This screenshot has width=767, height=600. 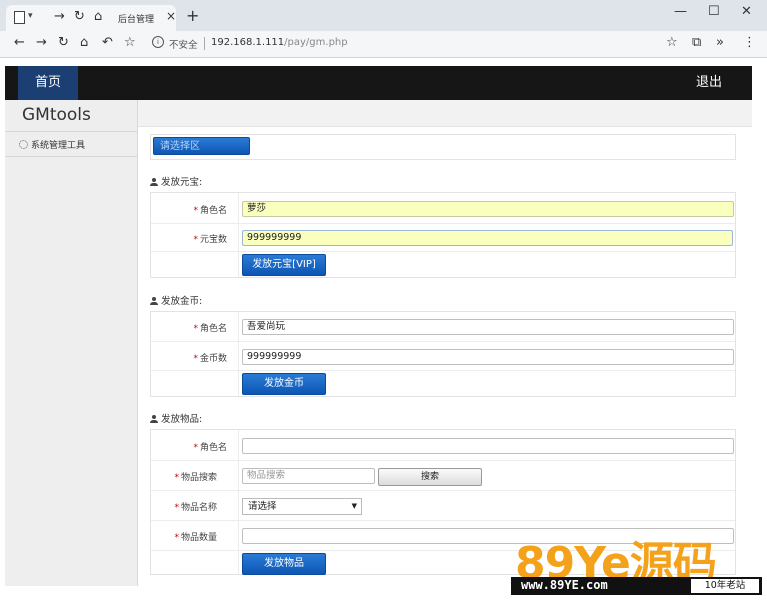 What do you see at coordinates (430, 477) in the screenshot?
I see `items-search-button: 搜索` at bounding box center [430, 477].